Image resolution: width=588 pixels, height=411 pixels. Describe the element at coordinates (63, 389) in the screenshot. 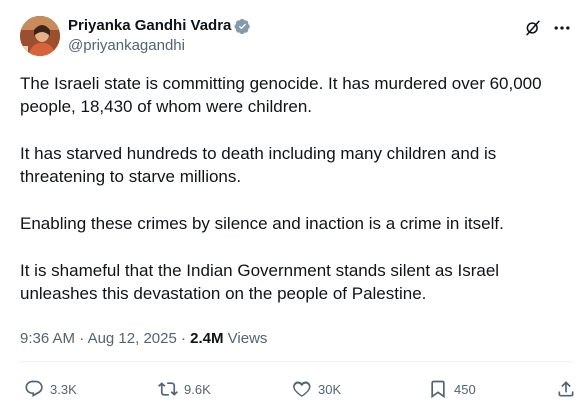

I see `reply-count: 3.3K` at that location.